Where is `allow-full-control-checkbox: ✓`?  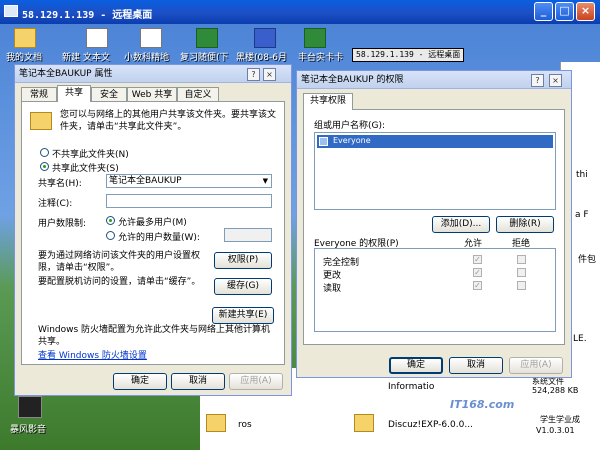
allow-full-control-checkbox: ✓ is located at coordinates (477, 259).